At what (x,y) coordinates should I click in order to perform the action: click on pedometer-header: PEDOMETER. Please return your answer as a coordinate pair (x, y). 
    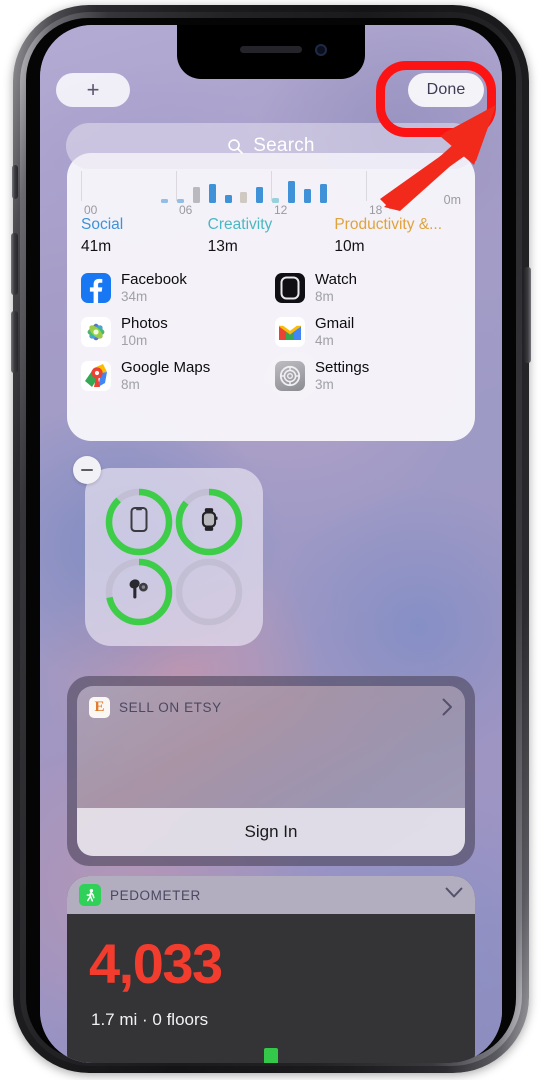
    Looking at the image, I should click on (271, 895).